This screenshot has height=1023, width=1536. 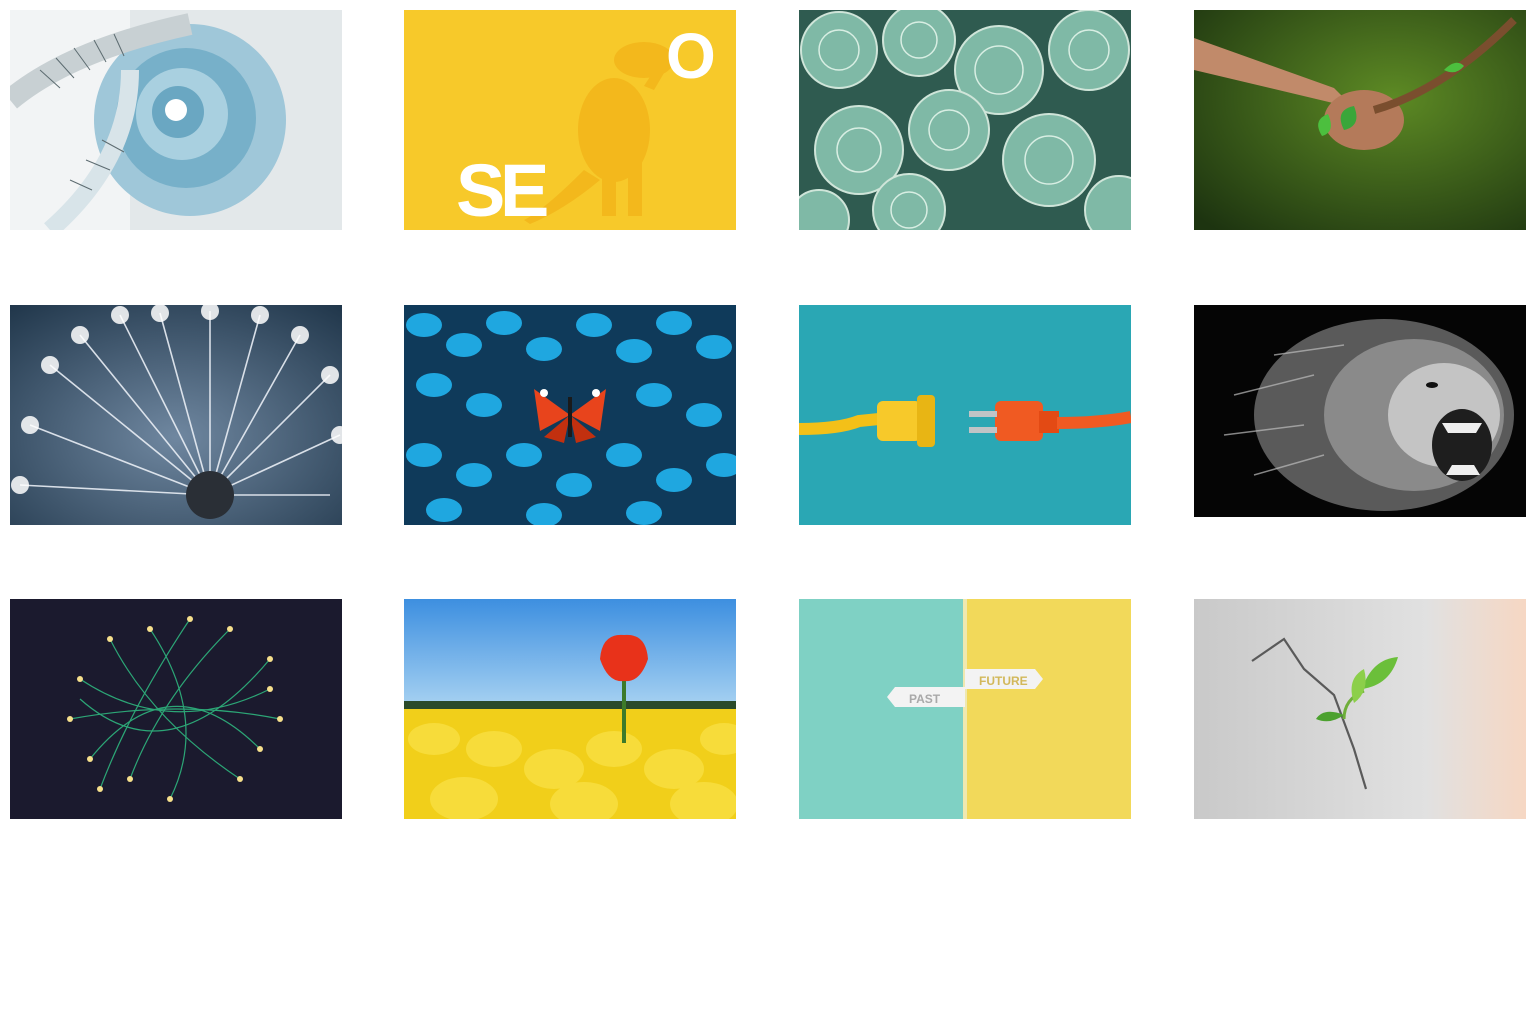 I want to click on red-tulip-in-yellow-field-image, so click(x=570, y=709).